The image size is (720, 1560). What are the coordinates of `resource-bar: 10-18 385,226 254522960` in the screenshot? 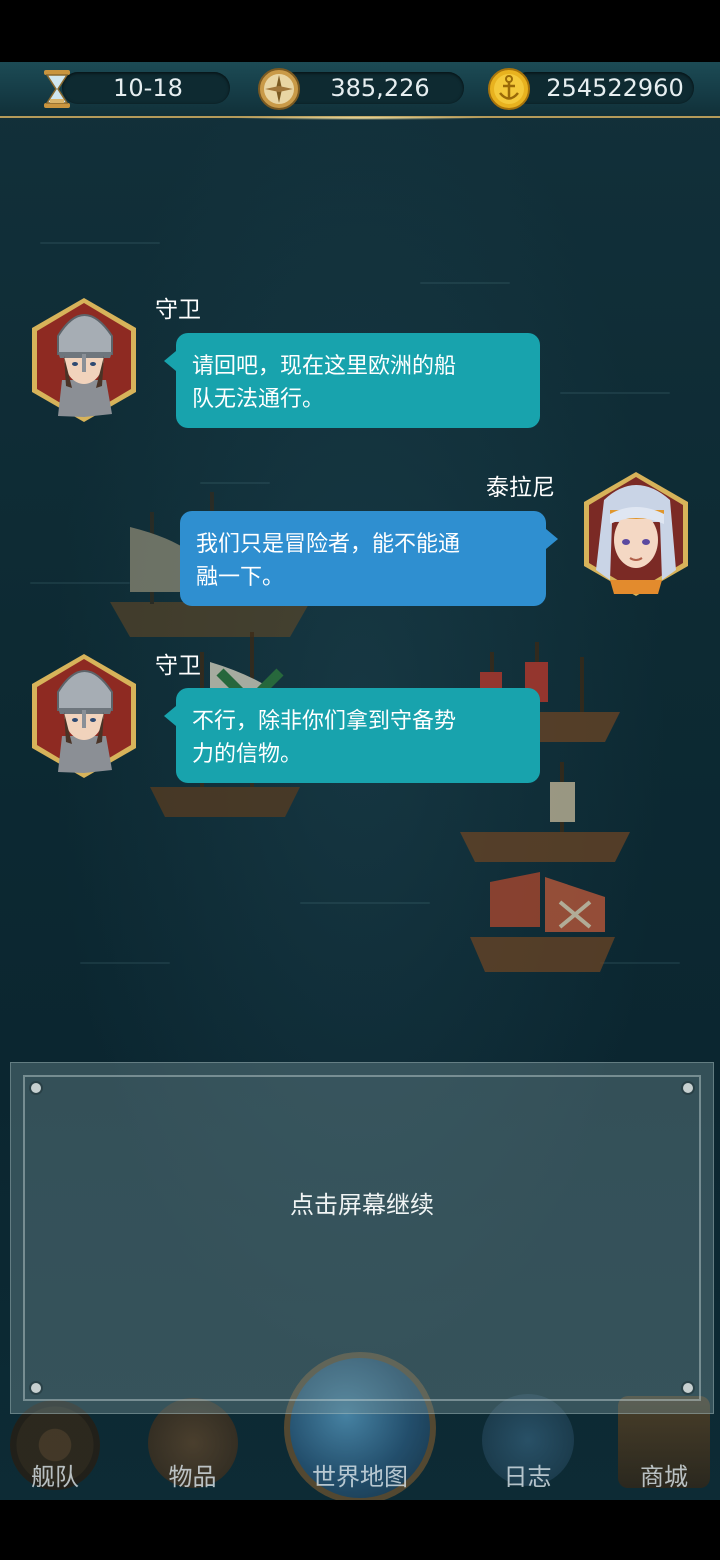 It's located at (360, 91).